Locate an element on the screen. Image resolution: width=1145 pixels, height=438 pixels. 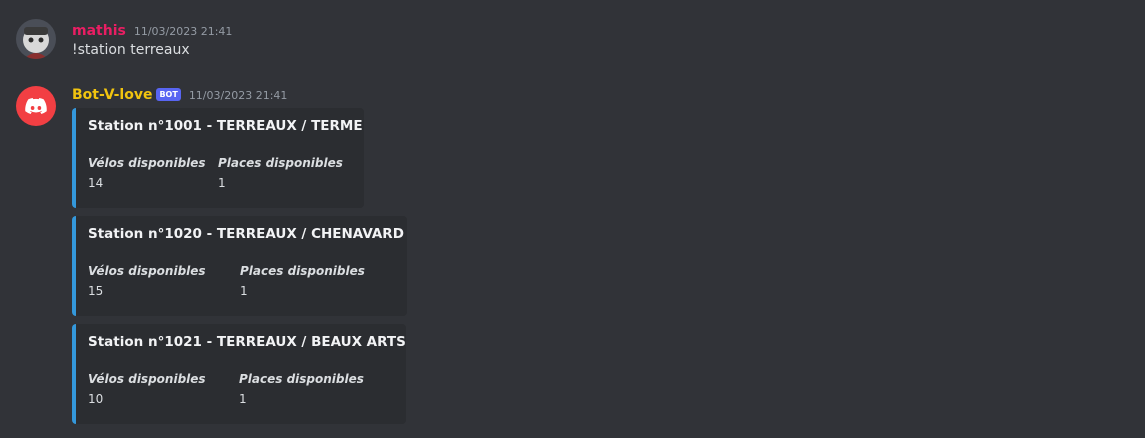
field-value: 14 is located at coordinates (96, 183).